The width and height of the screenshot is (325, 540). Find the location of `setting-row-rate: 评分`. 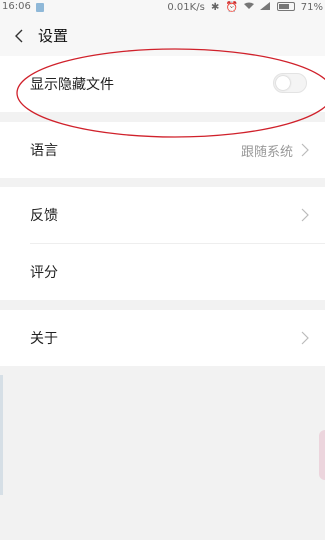

setting-row-rate: 评分 is located at coordinates (162, 272).